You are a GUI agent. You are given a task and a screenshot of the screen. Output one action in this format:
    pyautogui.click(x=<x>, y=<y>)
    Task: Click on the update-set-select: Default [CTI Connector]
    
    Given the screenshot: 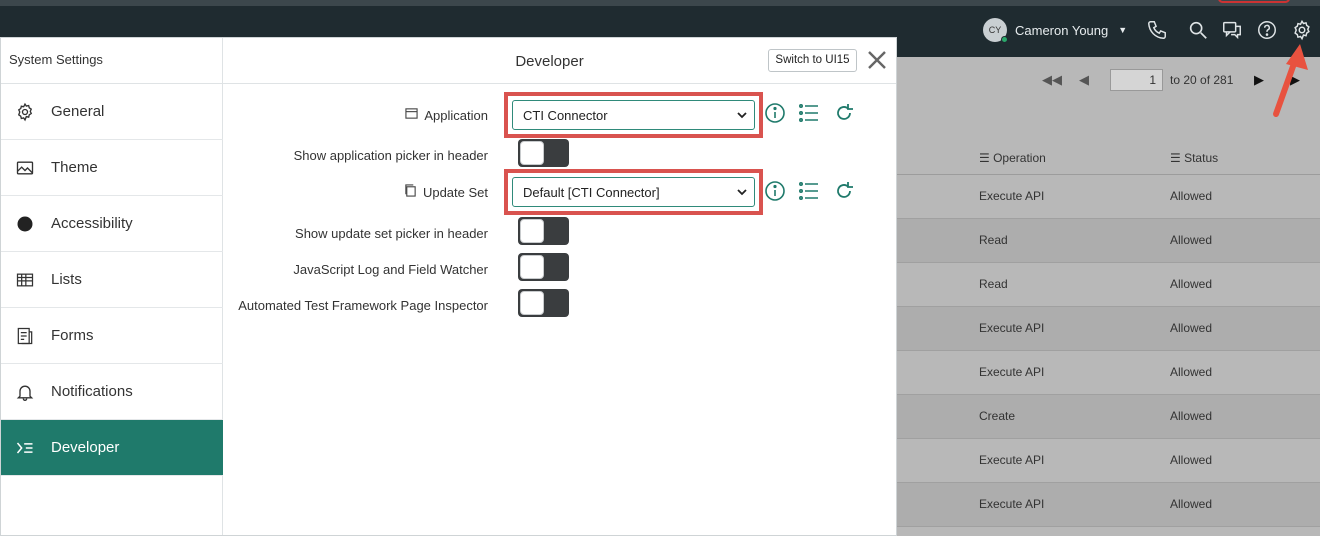 What is the action you would take?
    pyautogui.click(x=633, y=192)
    